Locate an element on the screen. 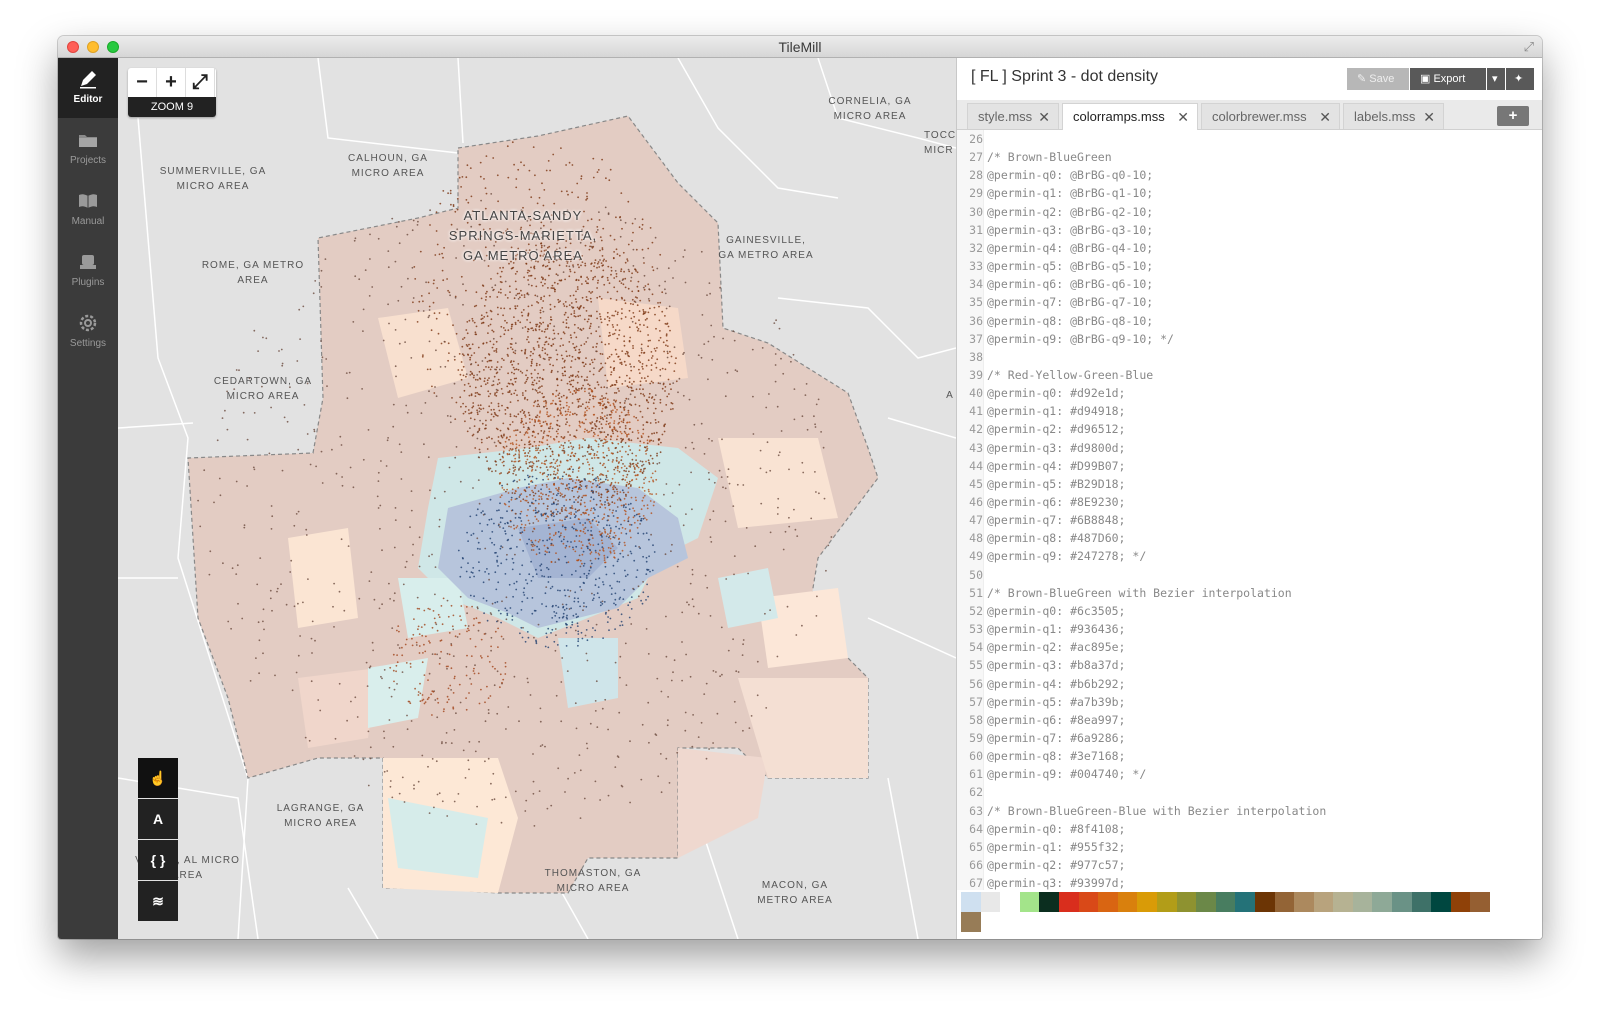 This screenshot has height=1017, width=1600. code-line: @permin-q7: #6a9286; is located at coordinates (1056, 738).